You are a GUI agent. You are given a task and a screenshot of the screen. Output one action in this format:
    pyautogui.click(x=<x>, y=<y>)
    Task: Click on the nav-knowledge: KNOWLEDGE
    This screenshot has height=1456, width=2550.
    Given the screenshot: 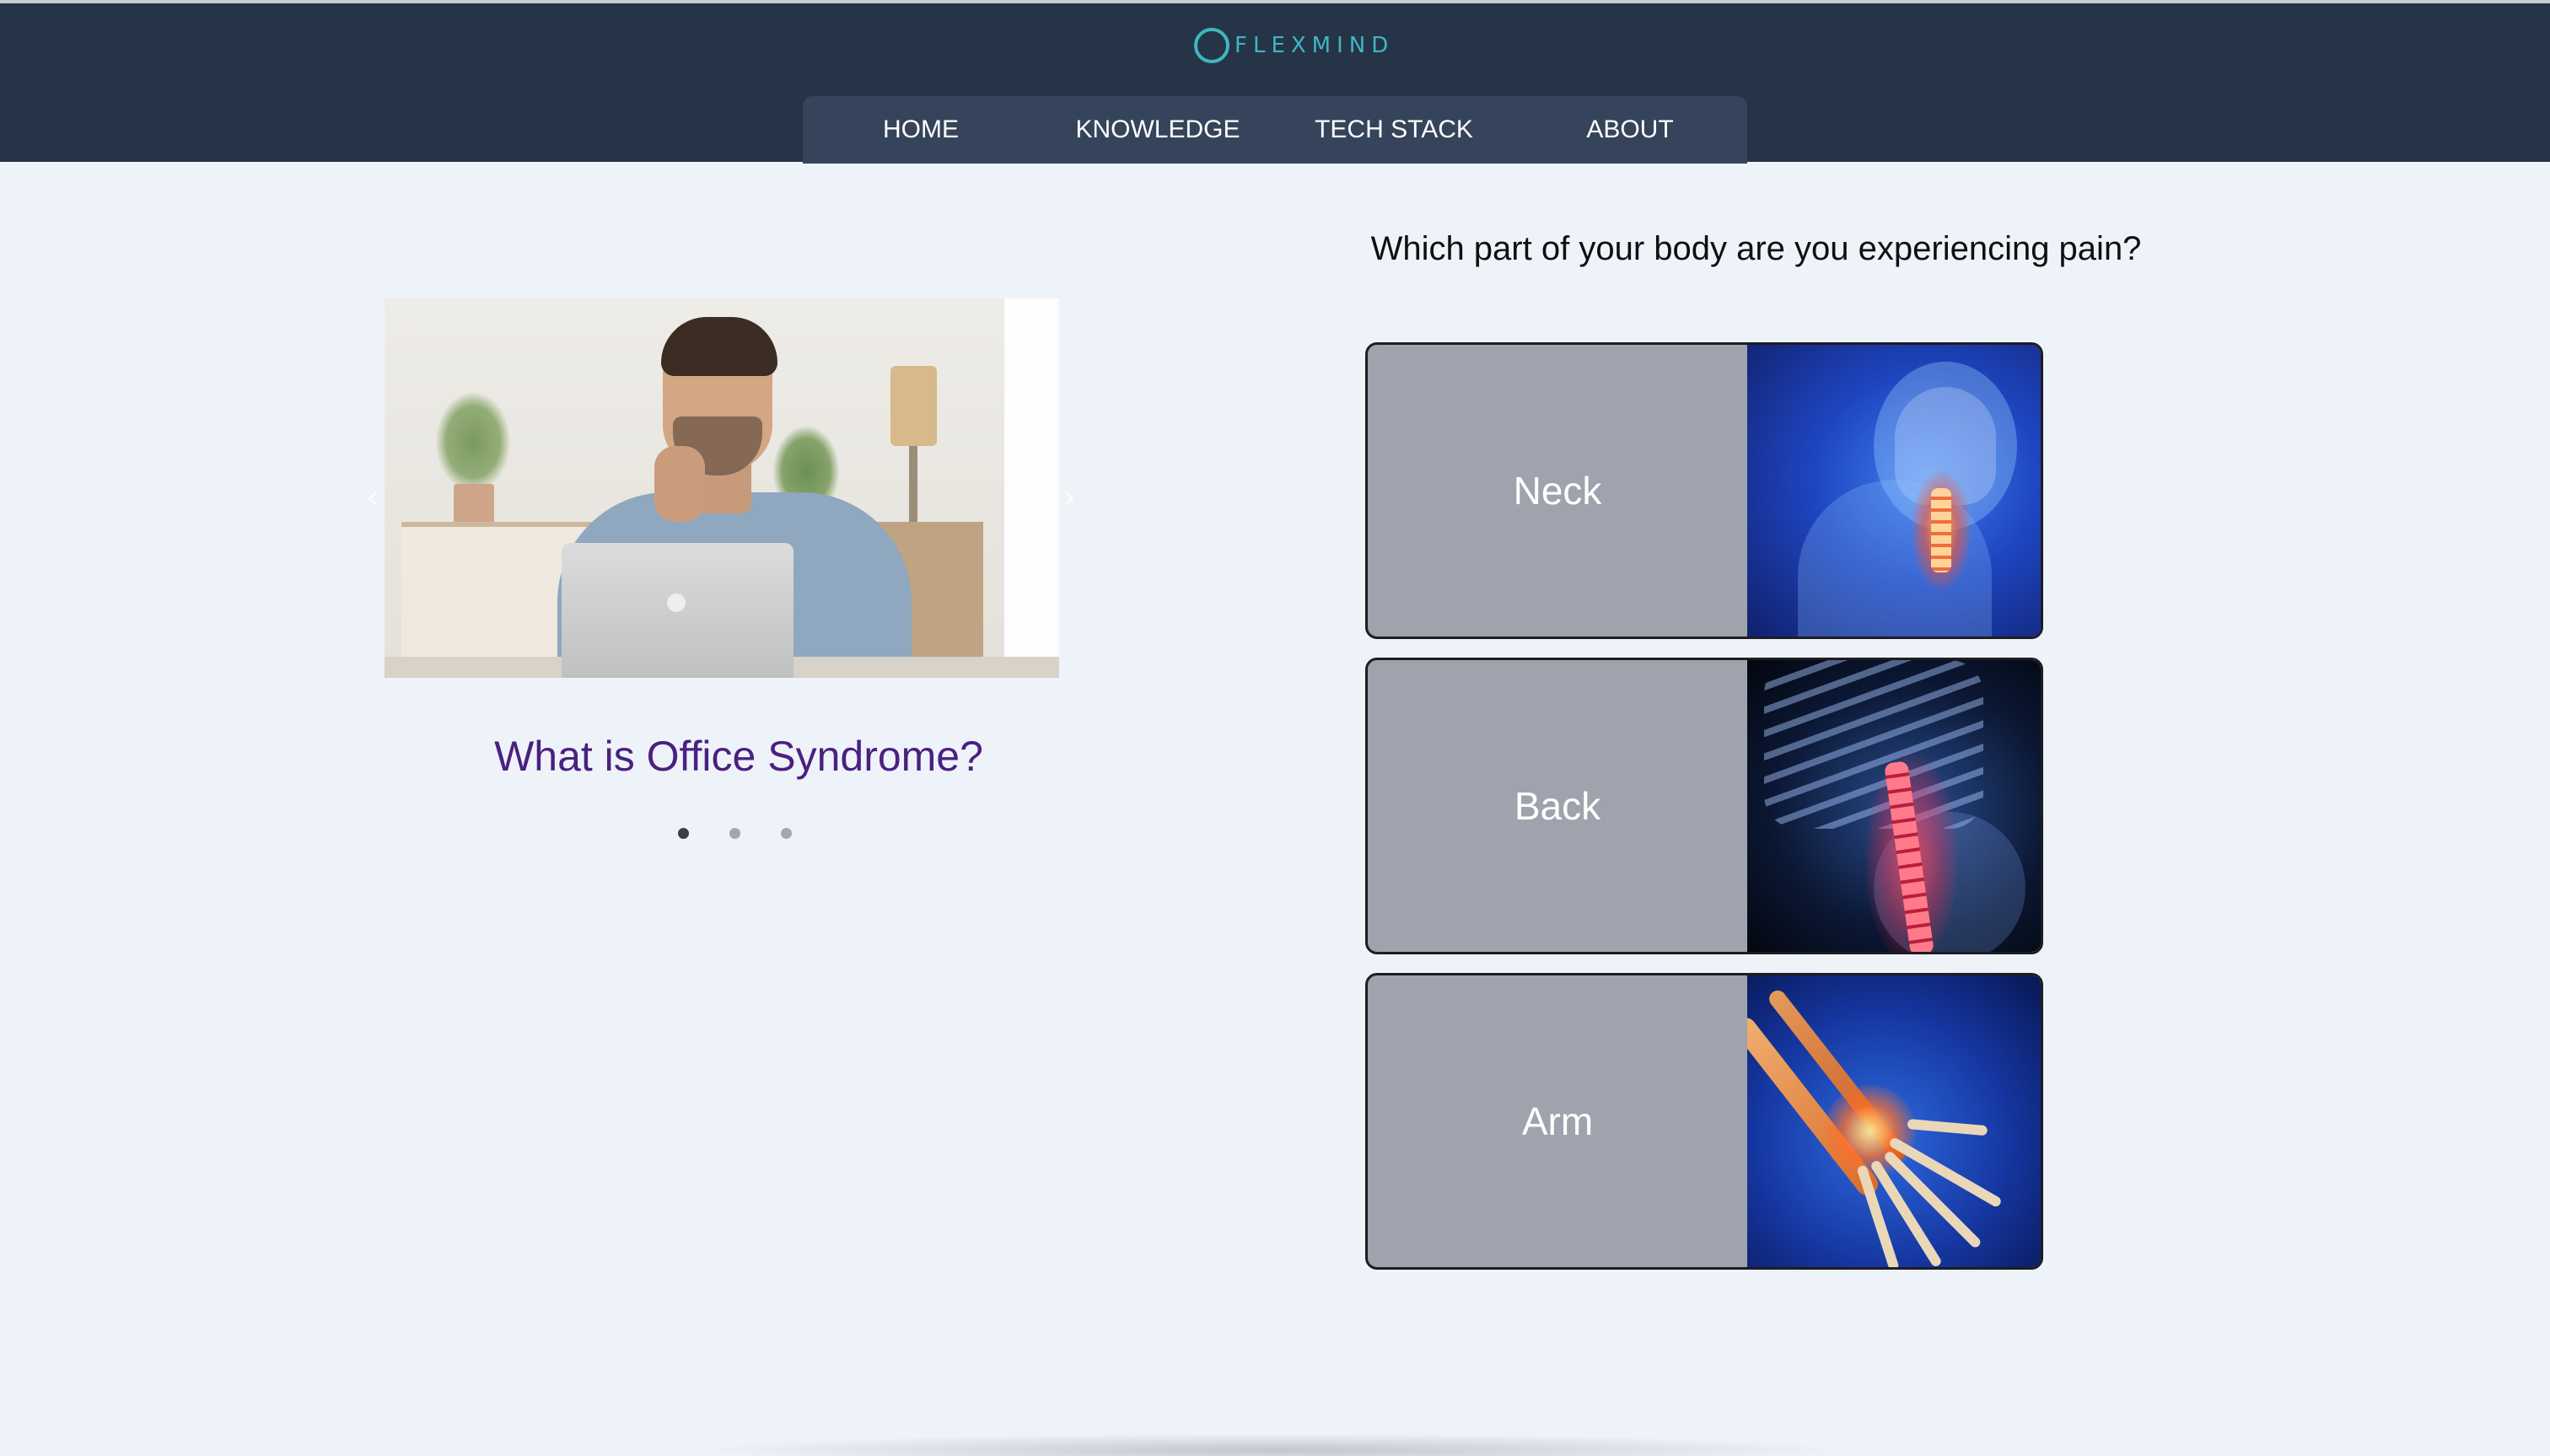 What is the action you would take?
    pyautogui.click(x=1157, y=130)
    